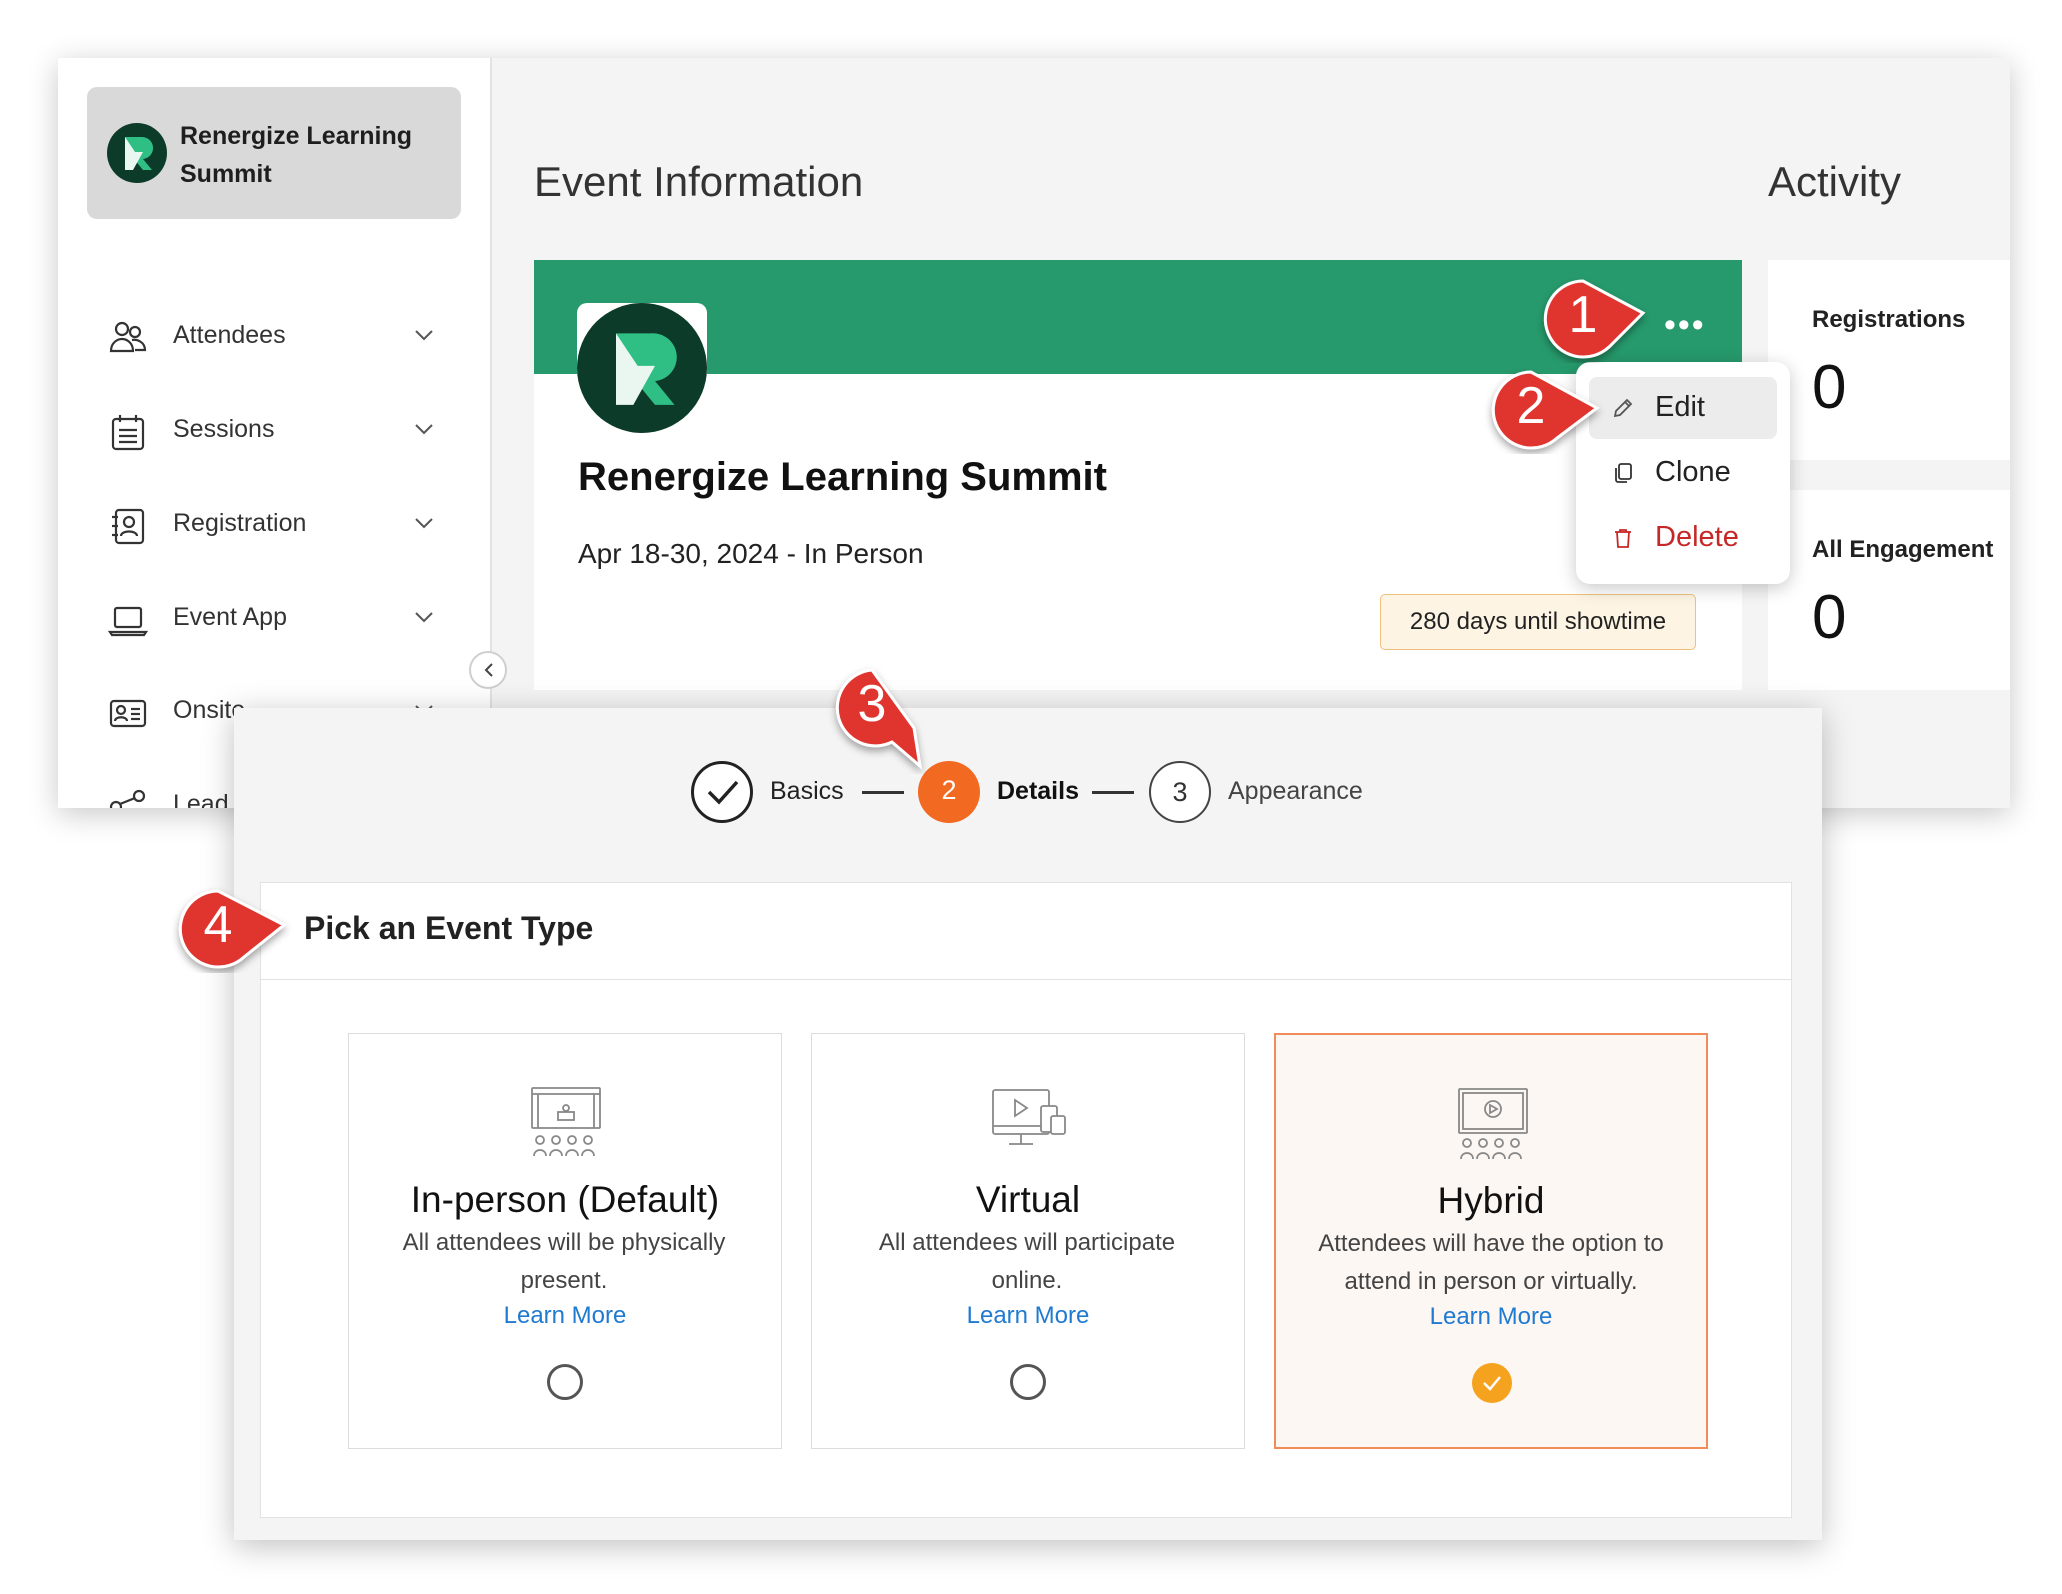 This screenshot has height=1594, width=2062. What do you see at coordinates (807, 791) in the screenshot?
I see `step-label: Basics` at bounding box center [807, 791].